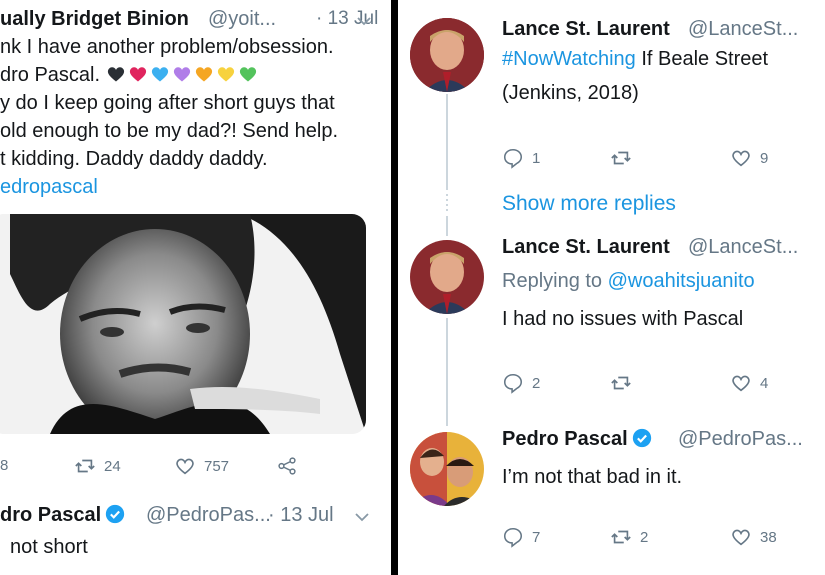 The height and width of the screenshot is (575, 825). I want to click on tweet-text-line-5: t kidding. Daddy daddy daddy., so click(134, 159).